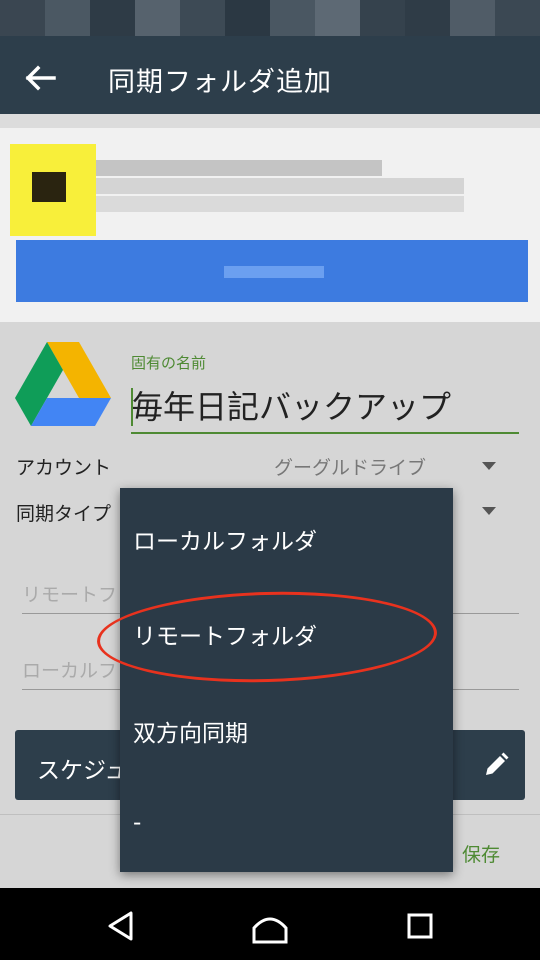  I want to click on ad-action-button, so click(272, 271).